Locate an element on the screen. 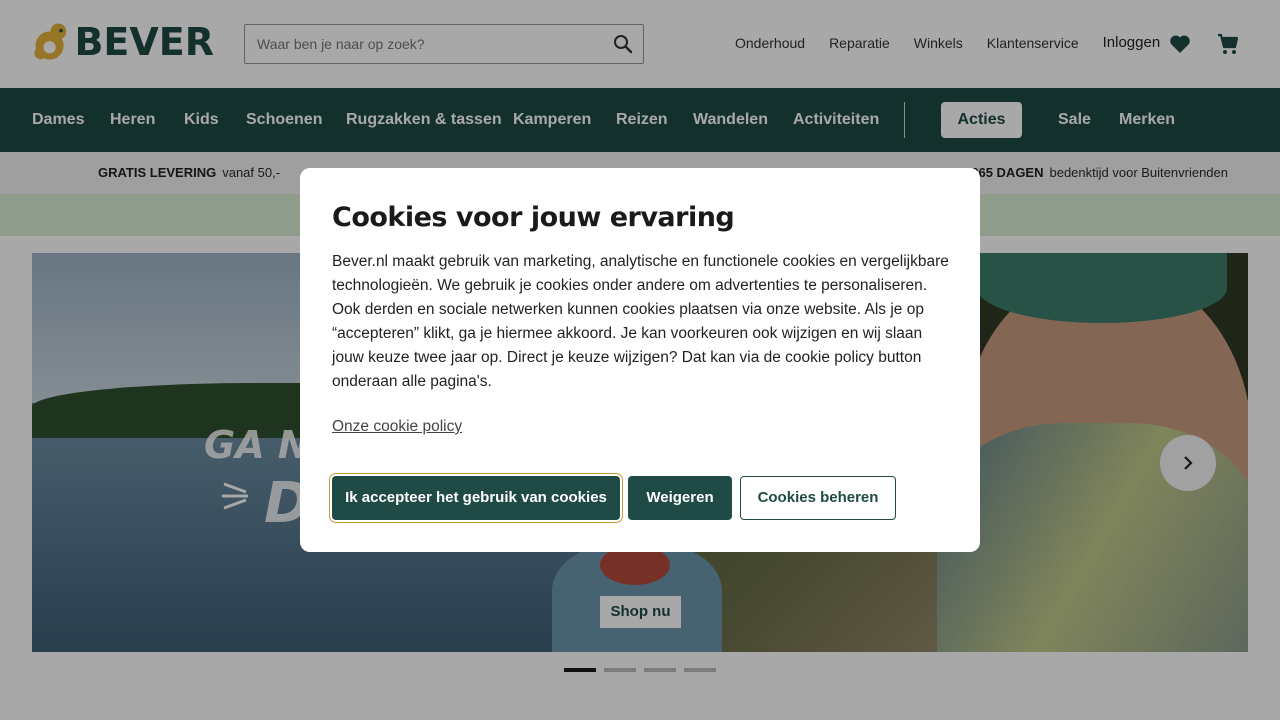  manage-cookies-button: Cookies beheren is located at coordinates (818, 498).